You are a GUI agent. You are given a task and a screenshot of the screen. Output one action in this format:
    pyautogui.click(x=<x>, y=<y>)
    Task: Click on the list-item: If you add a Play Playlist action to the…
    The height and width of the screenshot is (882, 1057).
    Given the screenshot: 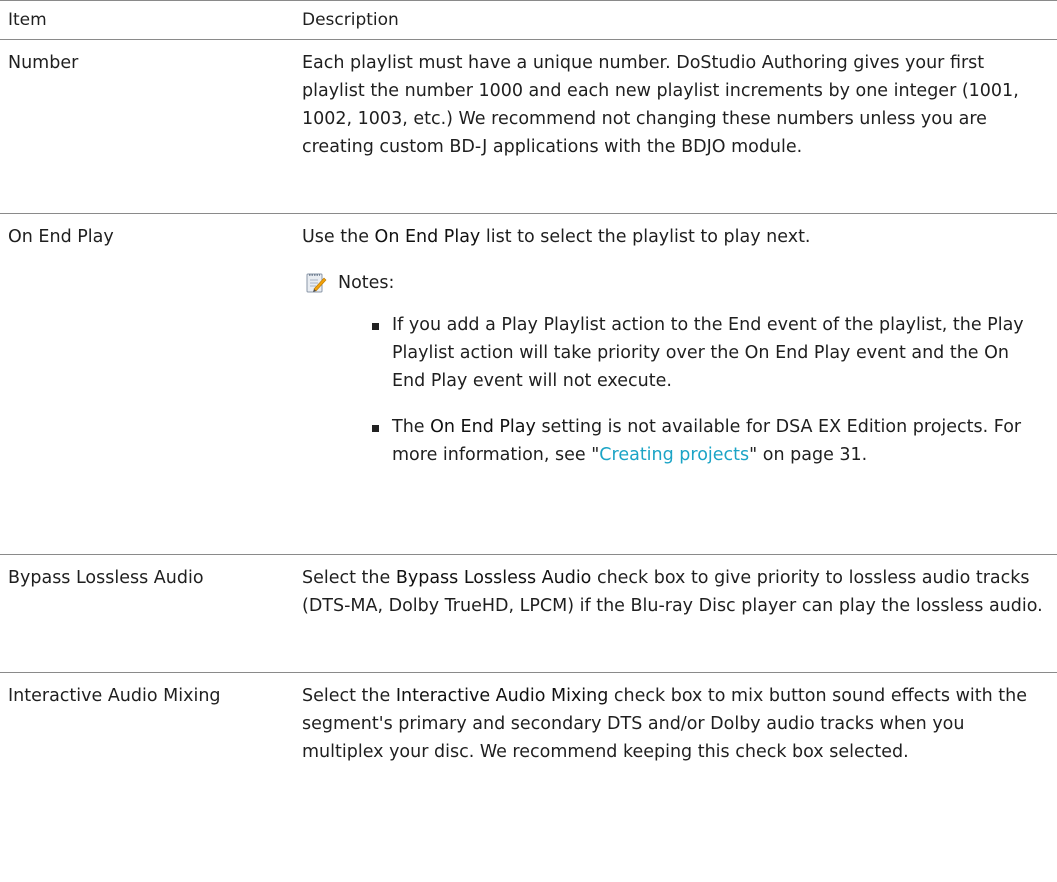 What is the action you would take?
    pyautogui.click(x=707, y=353)
    